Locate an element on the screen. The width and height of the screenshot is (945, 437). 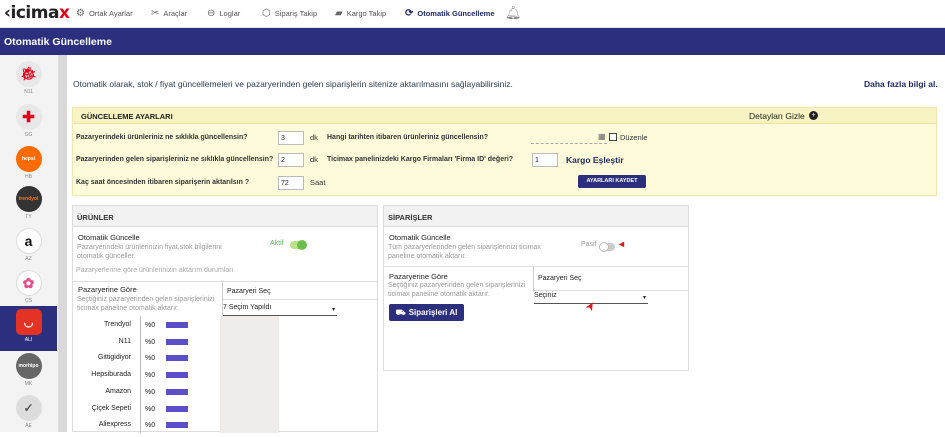
orders-title: SİPARİŞLER is located at coordinates (410, 217).